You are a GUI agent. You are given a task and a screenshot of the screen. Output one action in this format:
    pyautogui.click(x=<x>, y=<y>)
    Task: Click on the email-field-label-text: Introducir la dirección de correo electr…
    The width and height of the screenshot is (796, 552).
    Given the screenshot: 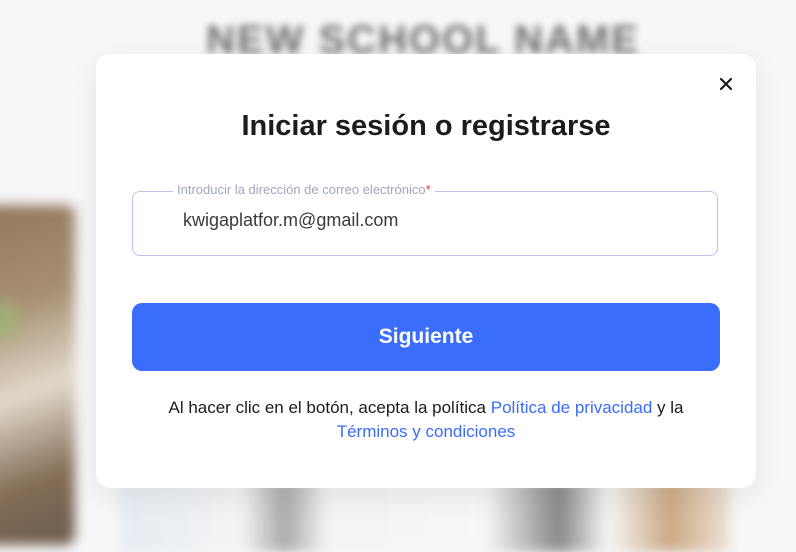 What is the action you would take?
    pyautogui.click(x=301, y=189)
    